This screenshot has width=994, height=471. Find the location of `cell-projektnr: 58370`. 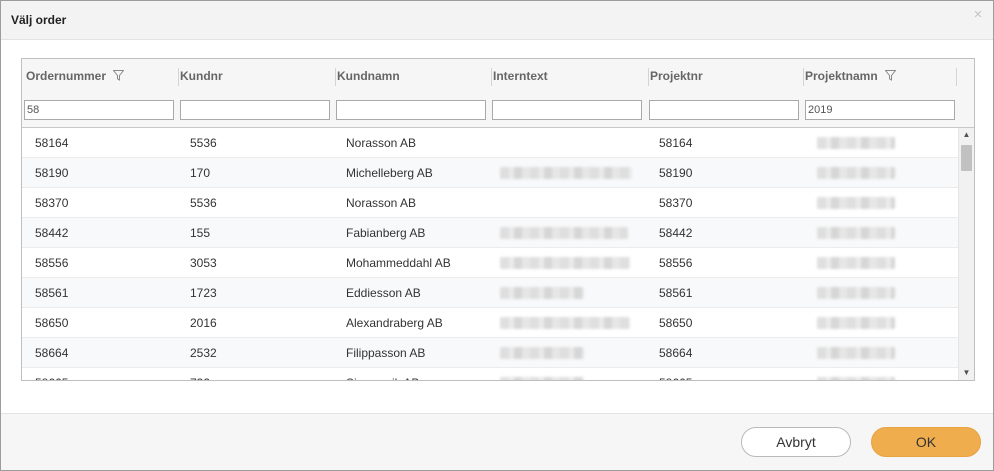

cell-projektnr: 58370 is located at coordinates (676, 203).